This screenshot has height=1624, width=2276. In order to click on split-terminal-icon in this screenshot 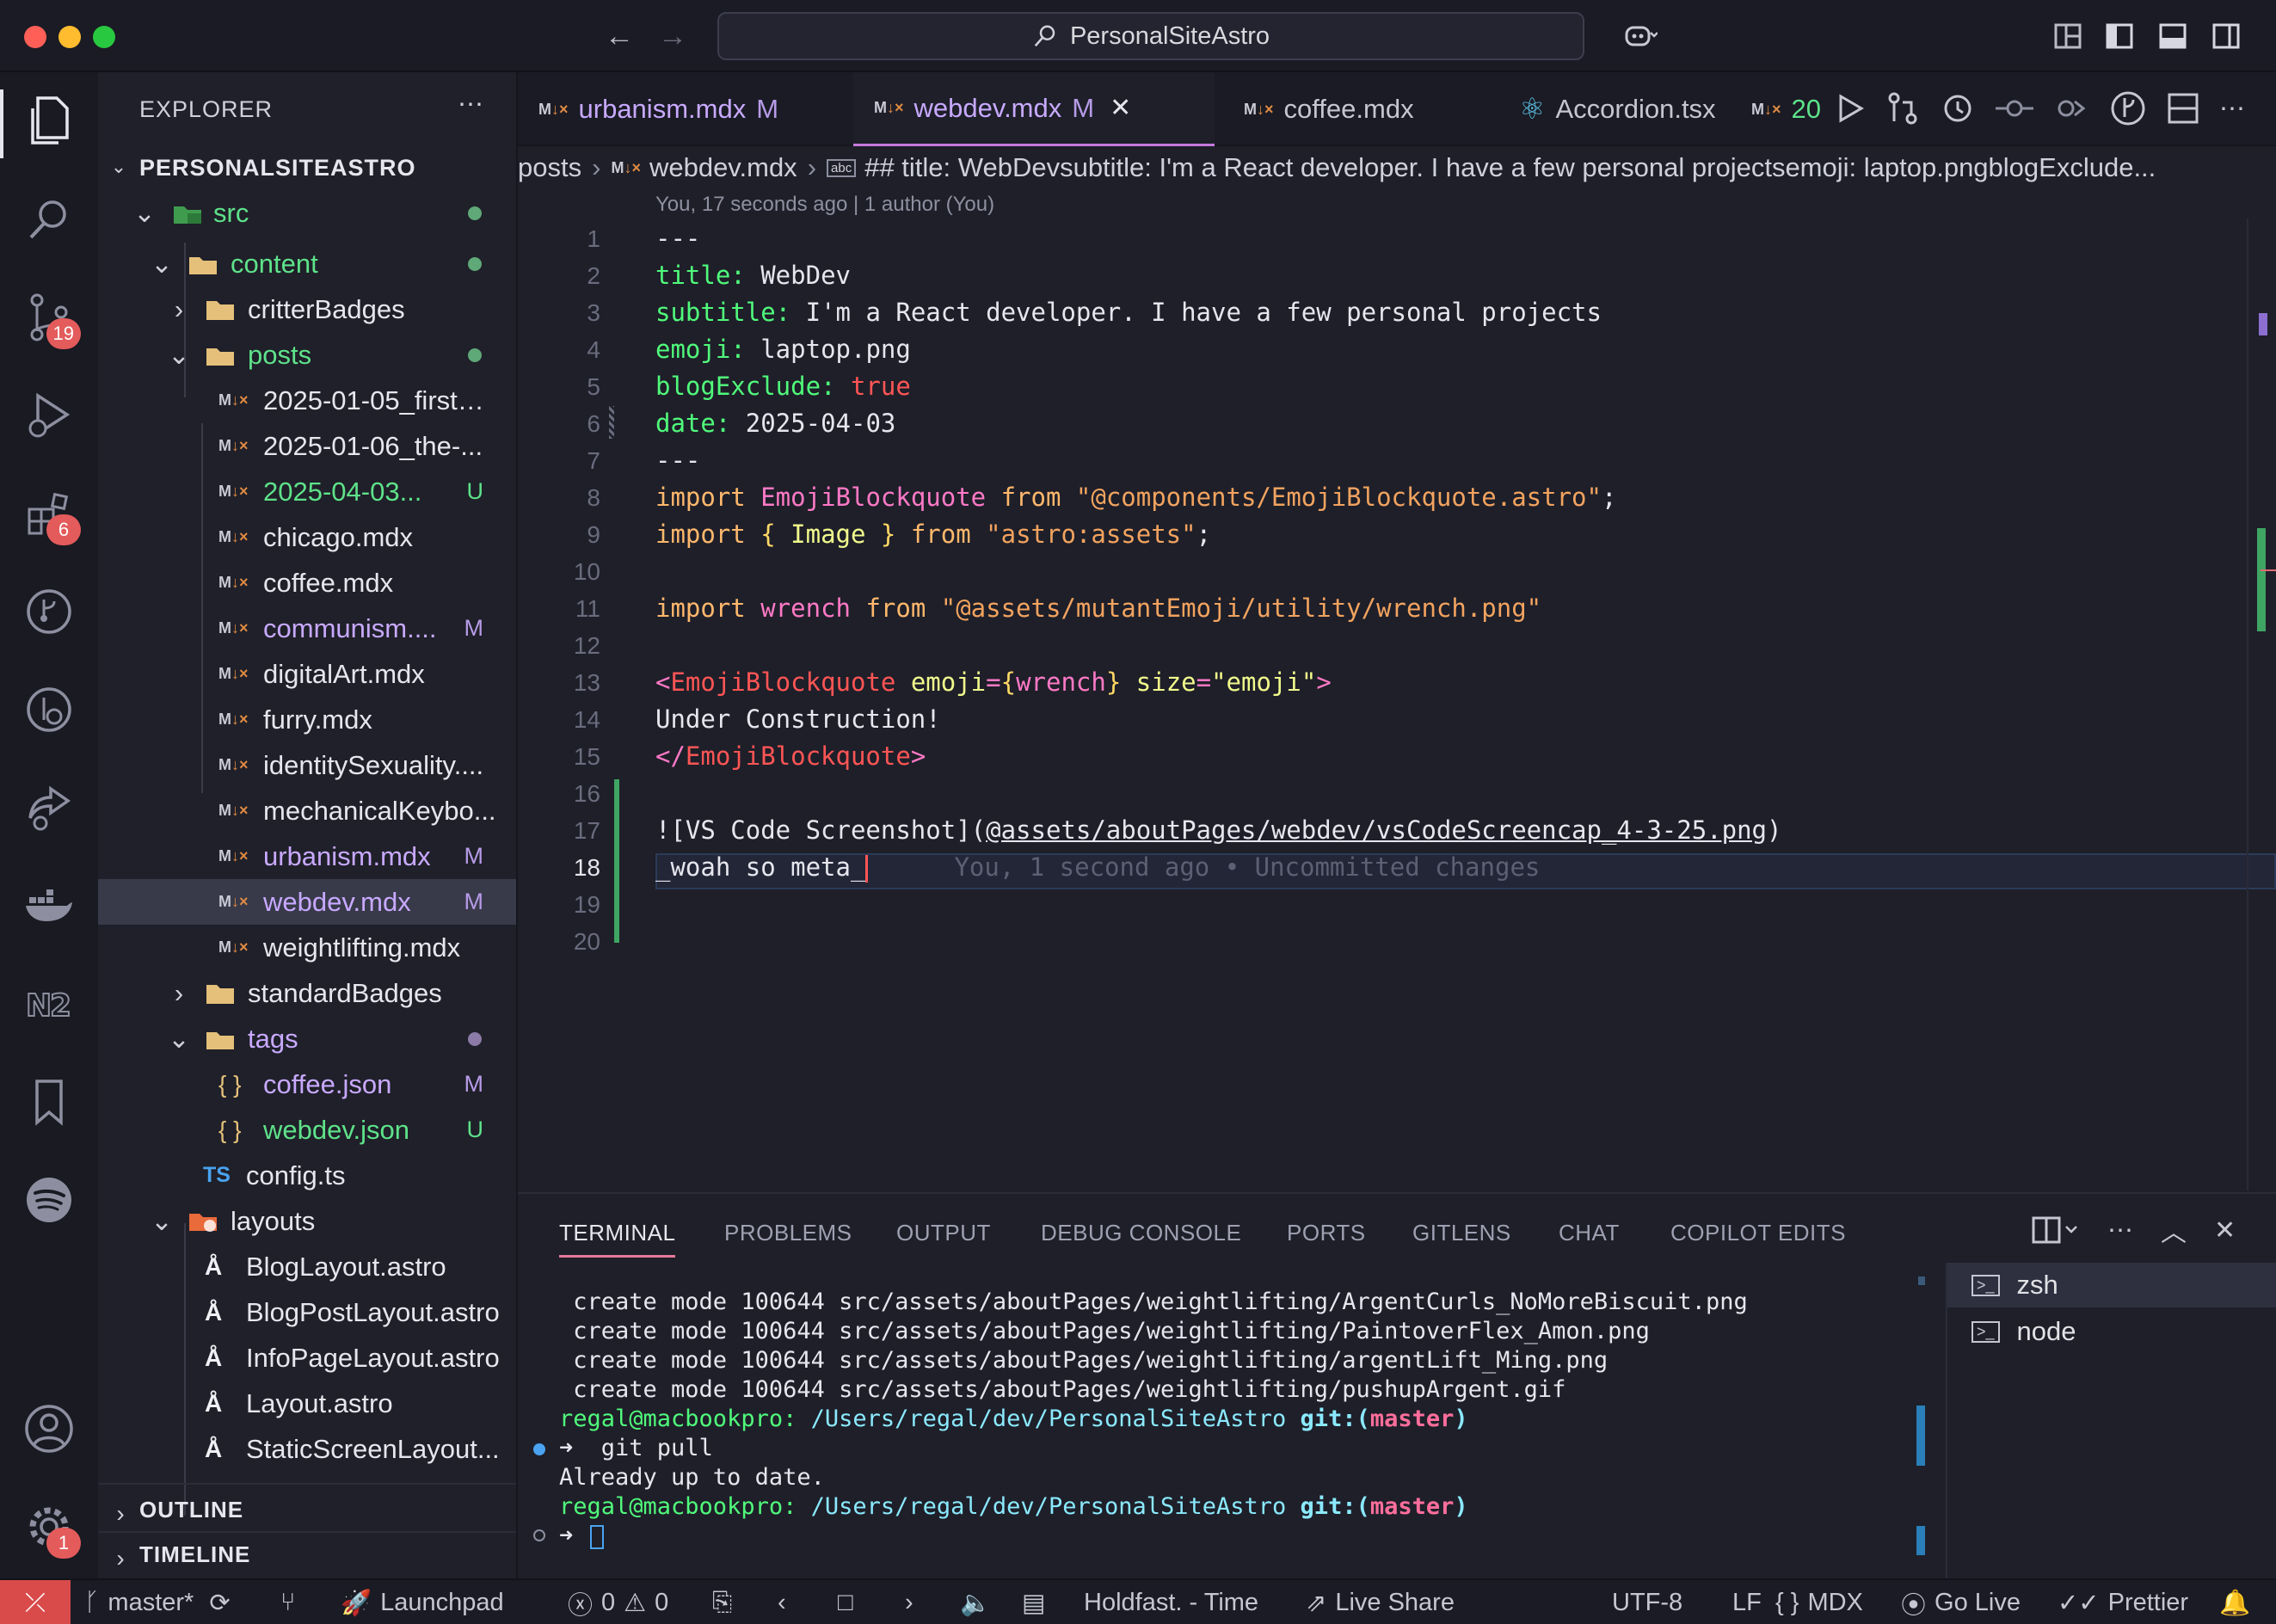, I will do `click(2056, 1230)`.